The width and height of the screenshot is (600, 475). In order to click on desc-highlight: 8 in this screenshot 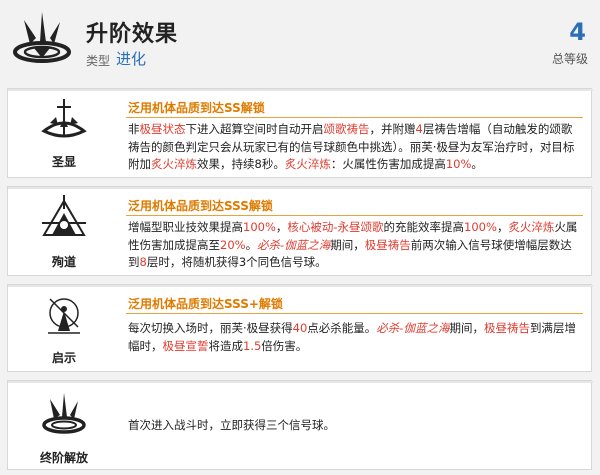, I will do `click(143, 262)`.